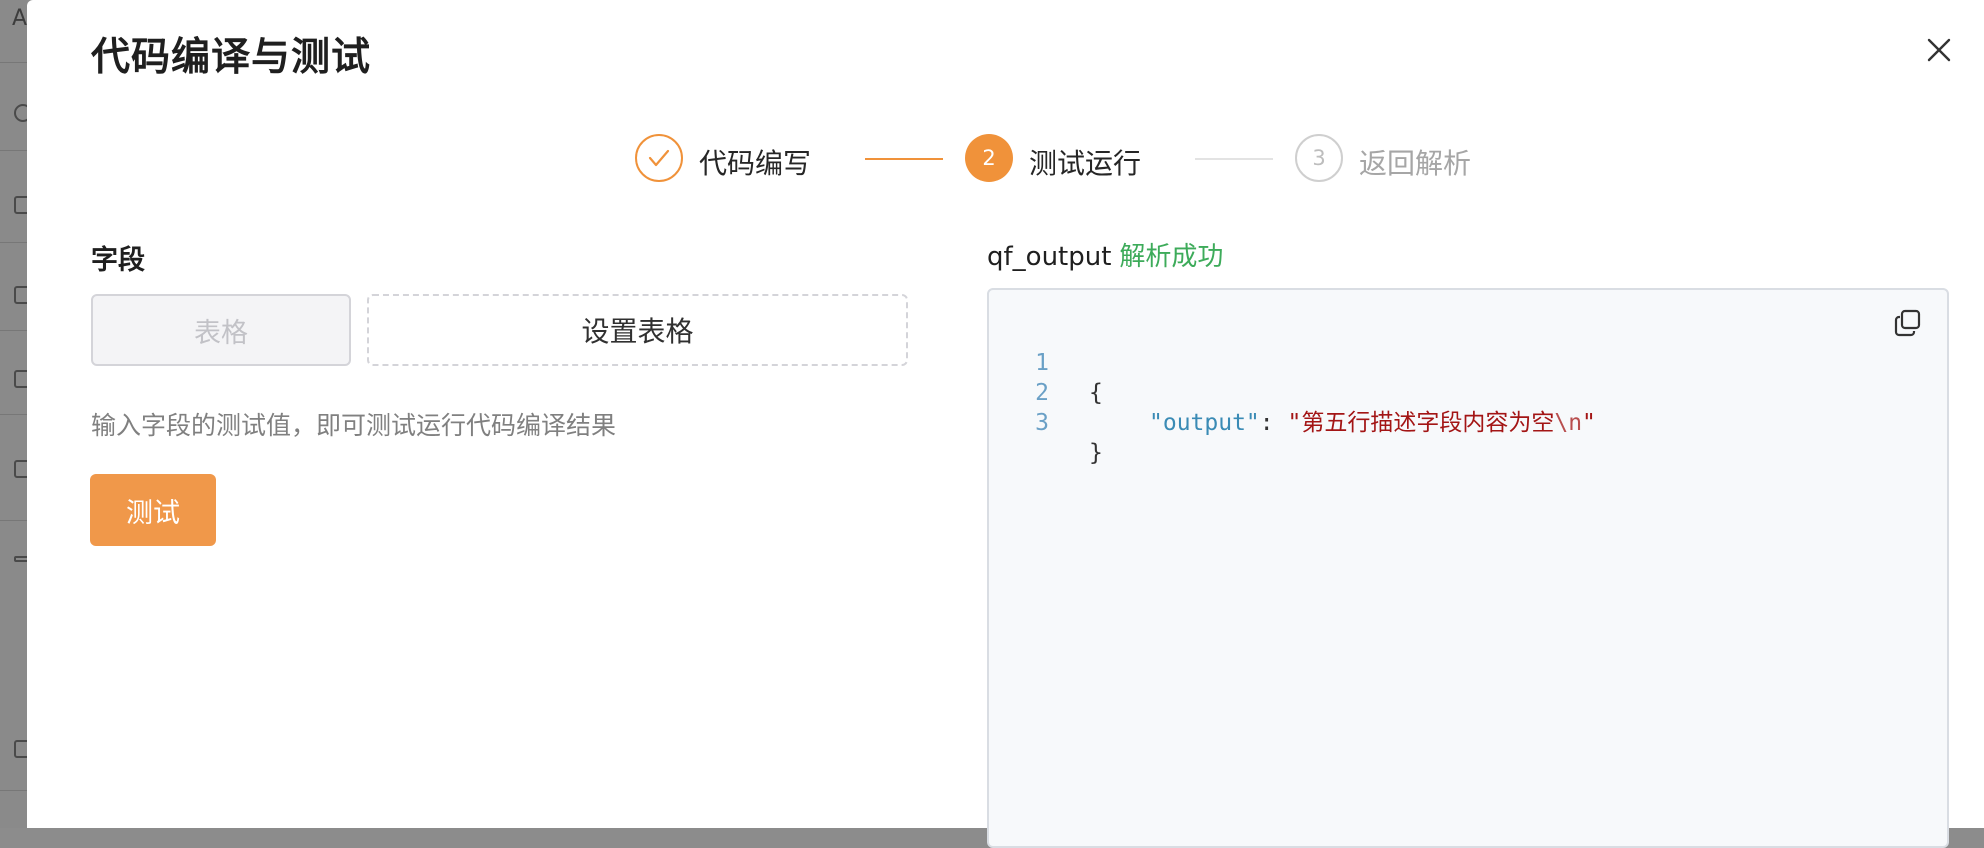 This screenshot has height=848, width=1984. What do you see at coordinates (221, 330) in the screenshot?
I see `field-type-tag: 表格` at bounding box center [221, 330].